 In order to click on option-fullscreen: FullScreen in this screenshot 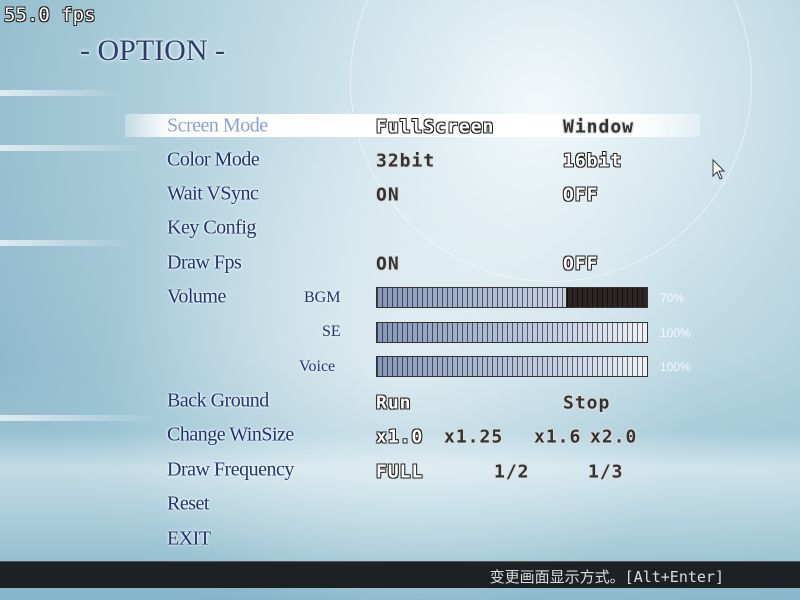, I will do `click(435, 127)`.